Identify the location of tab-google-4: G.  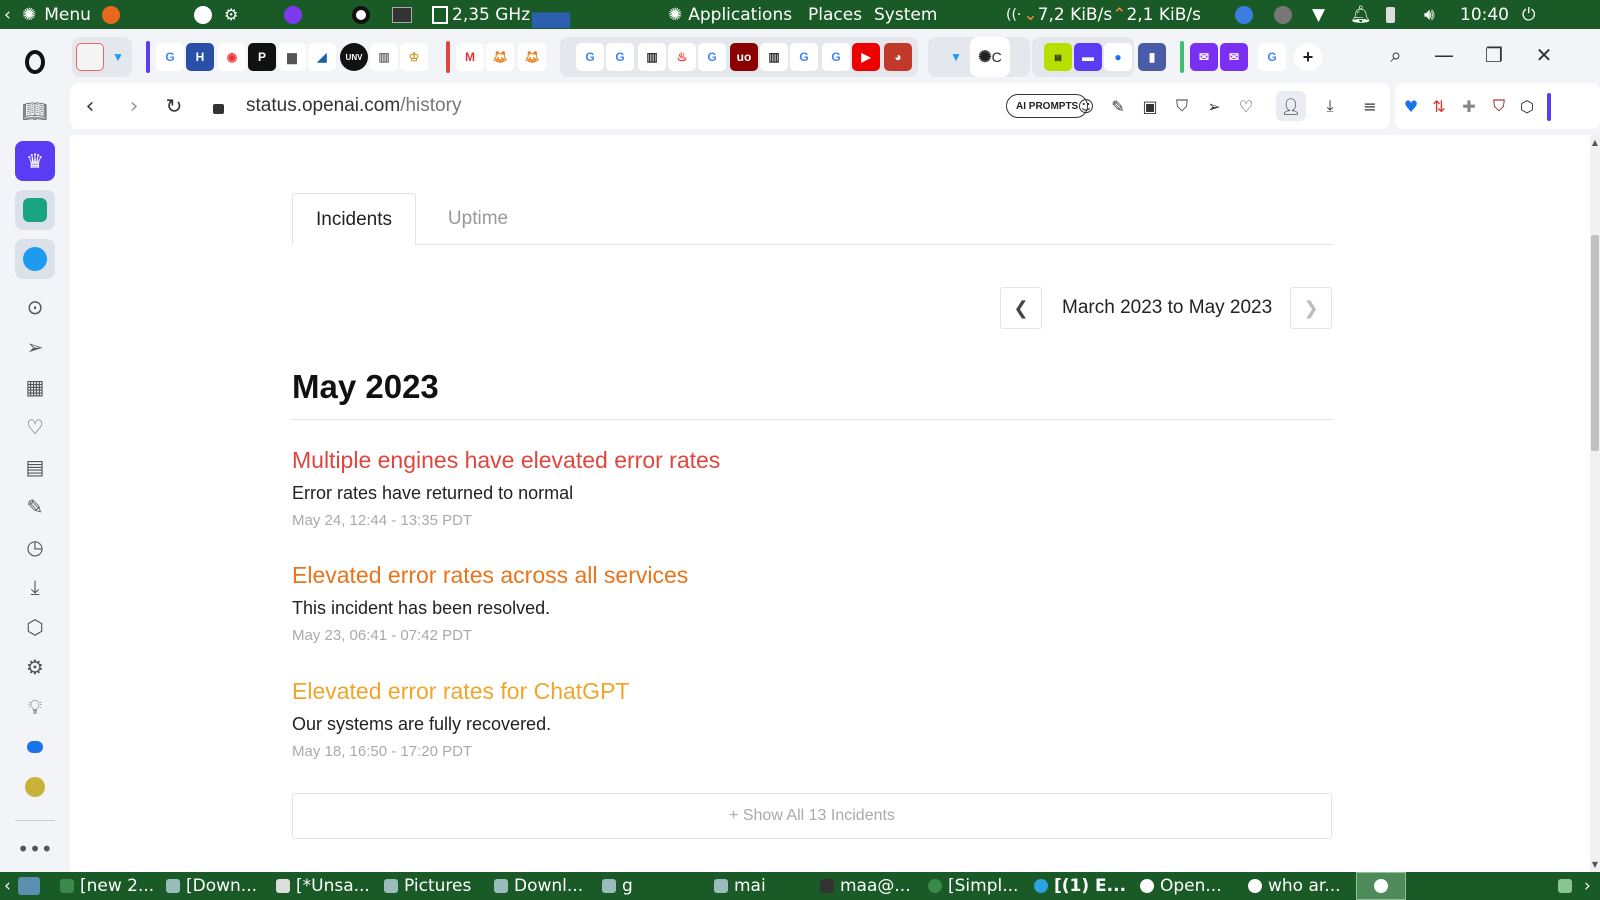
(712, 57).